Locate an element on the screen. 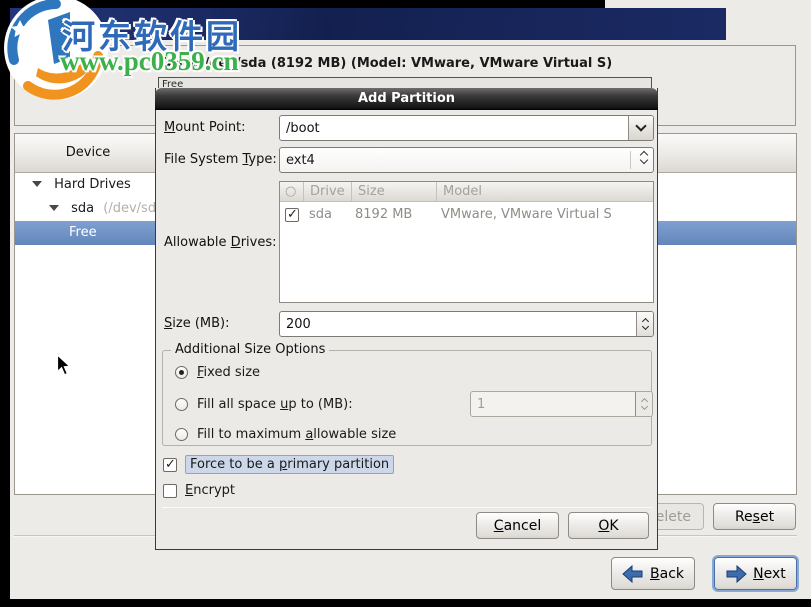  fill-up-to-spin-buttons is located at coordinates (643, 404).